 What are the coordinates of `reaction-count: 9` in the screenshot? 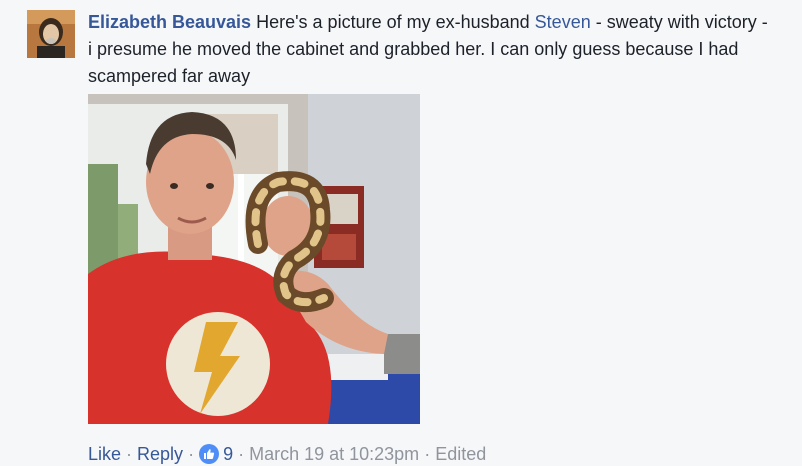 It's located at (228, 454).